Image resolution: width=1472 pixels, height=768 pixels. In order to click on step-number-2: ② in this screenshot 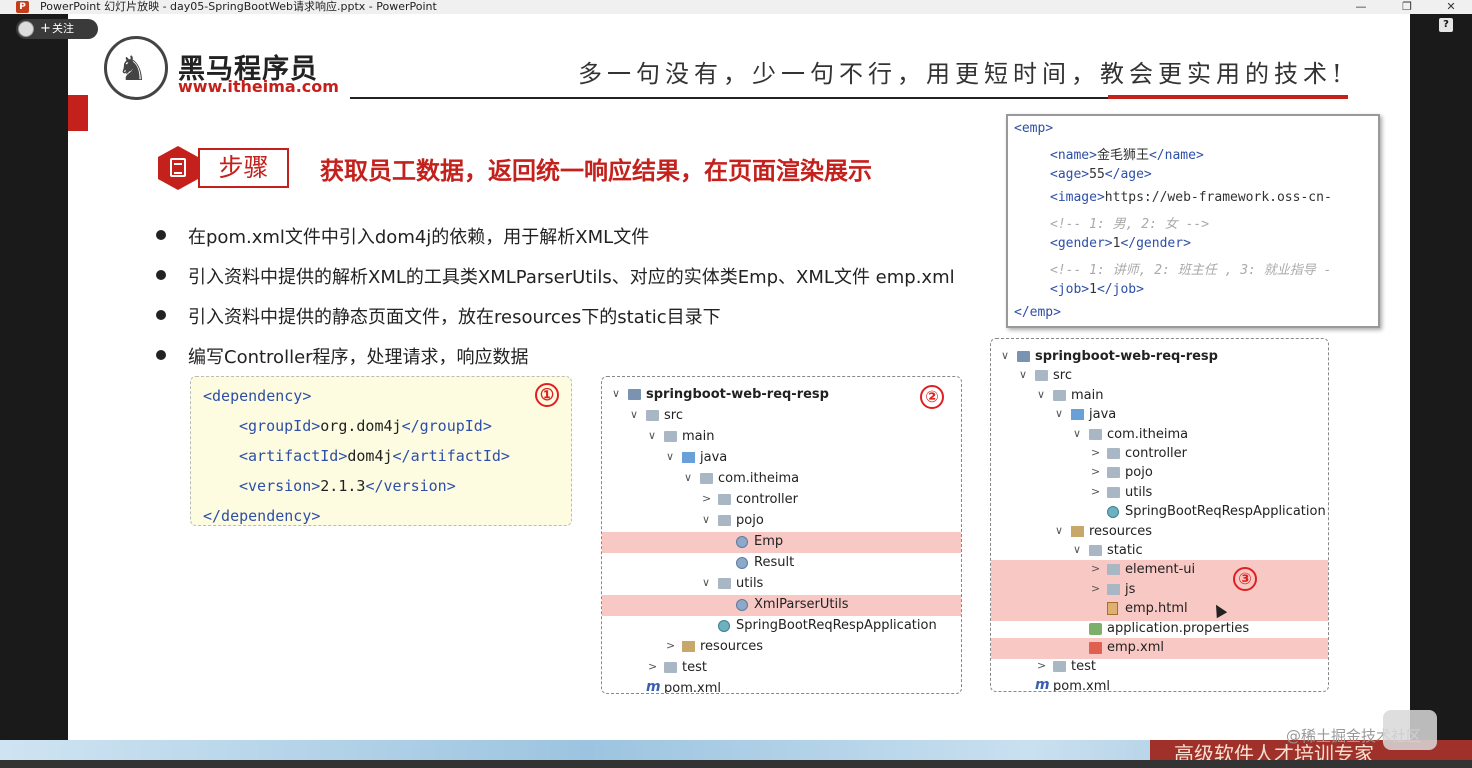, I will do `click(932, 397)`.